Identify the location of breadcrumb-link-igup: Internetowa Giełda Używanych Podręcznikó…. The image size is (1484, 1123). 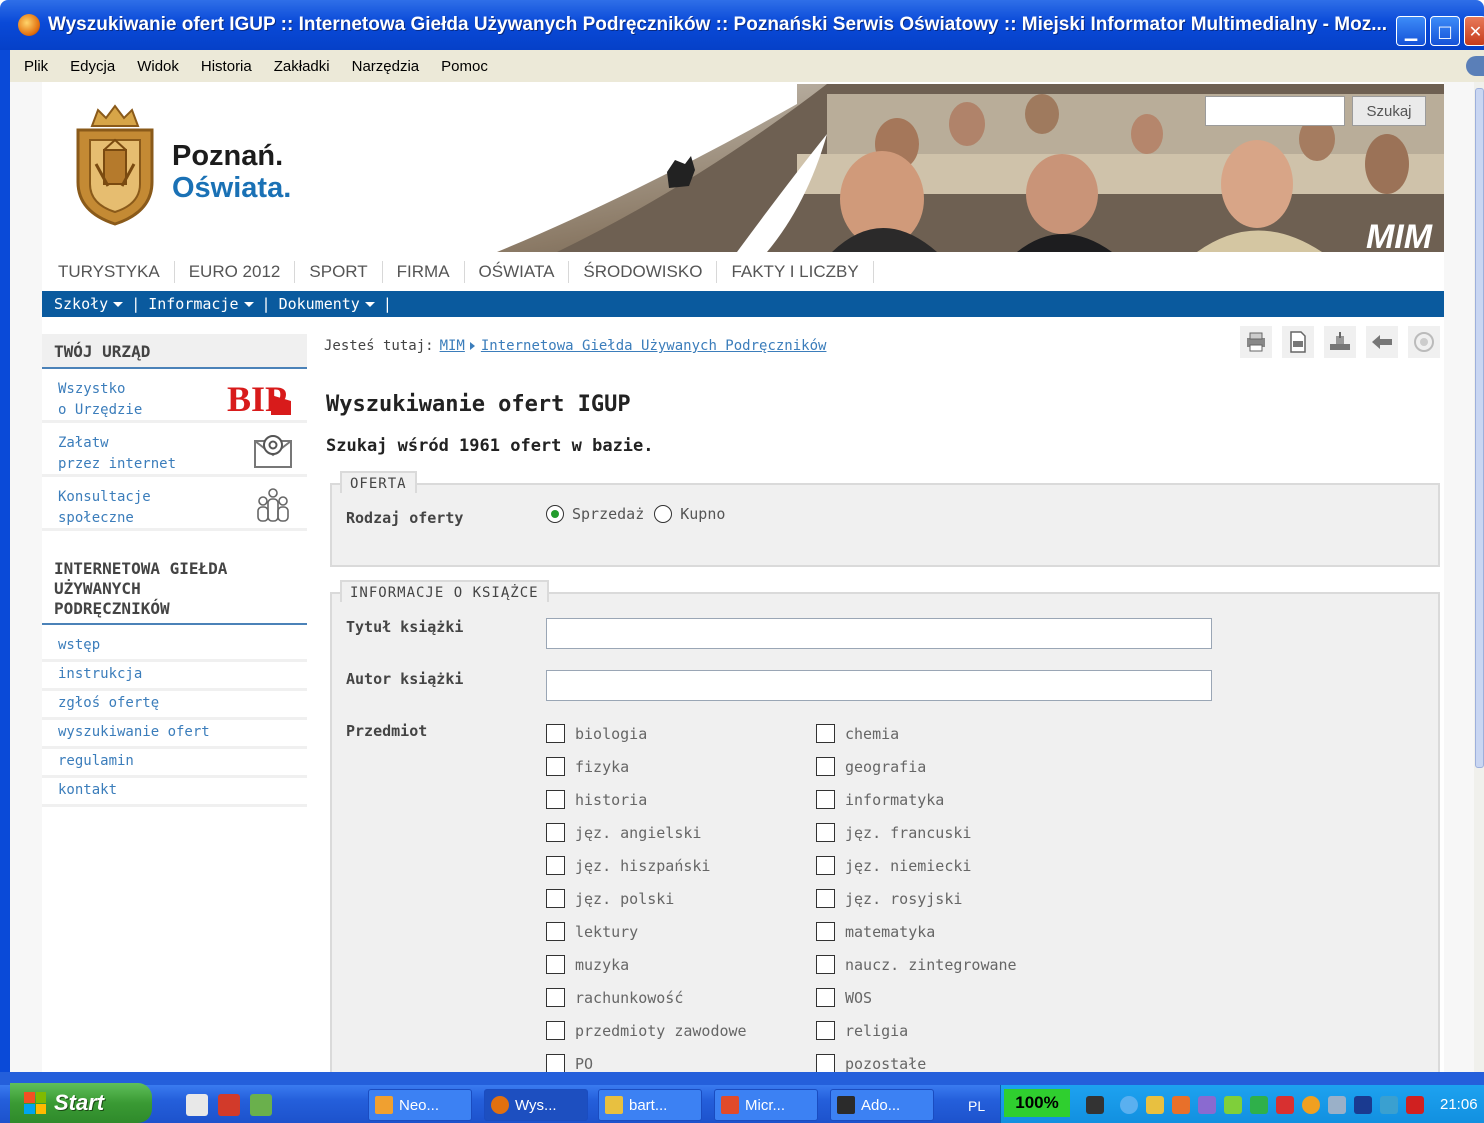
(654, 346).